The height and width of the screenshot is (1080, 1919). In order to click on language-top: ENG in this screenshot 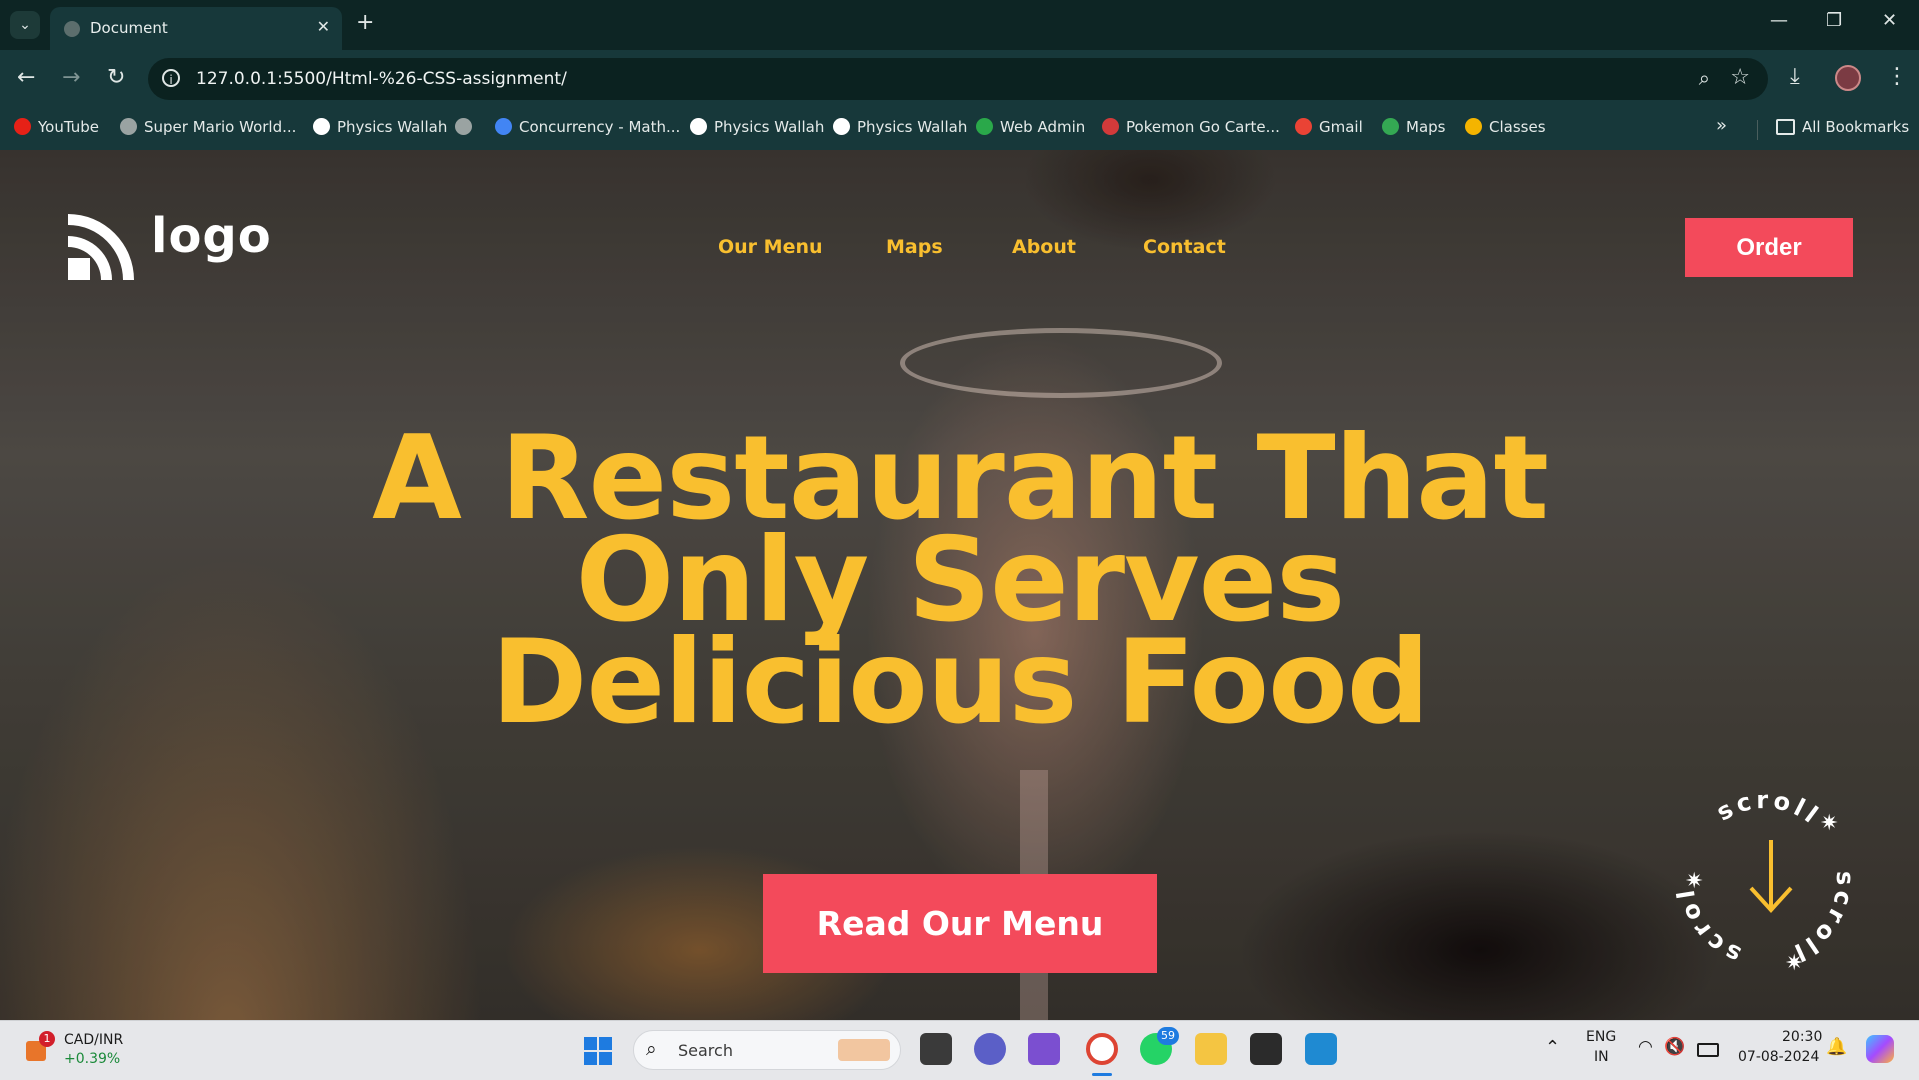, I will do `click(1601, 1037)`.